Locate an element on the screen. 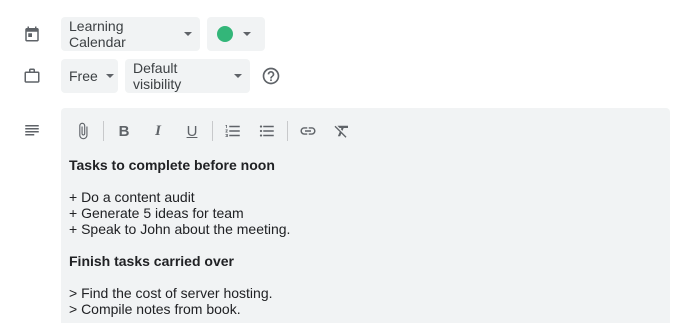 This screenshot has height=327, width=680. event-color-dropdown is located at coordinates (236, 34).